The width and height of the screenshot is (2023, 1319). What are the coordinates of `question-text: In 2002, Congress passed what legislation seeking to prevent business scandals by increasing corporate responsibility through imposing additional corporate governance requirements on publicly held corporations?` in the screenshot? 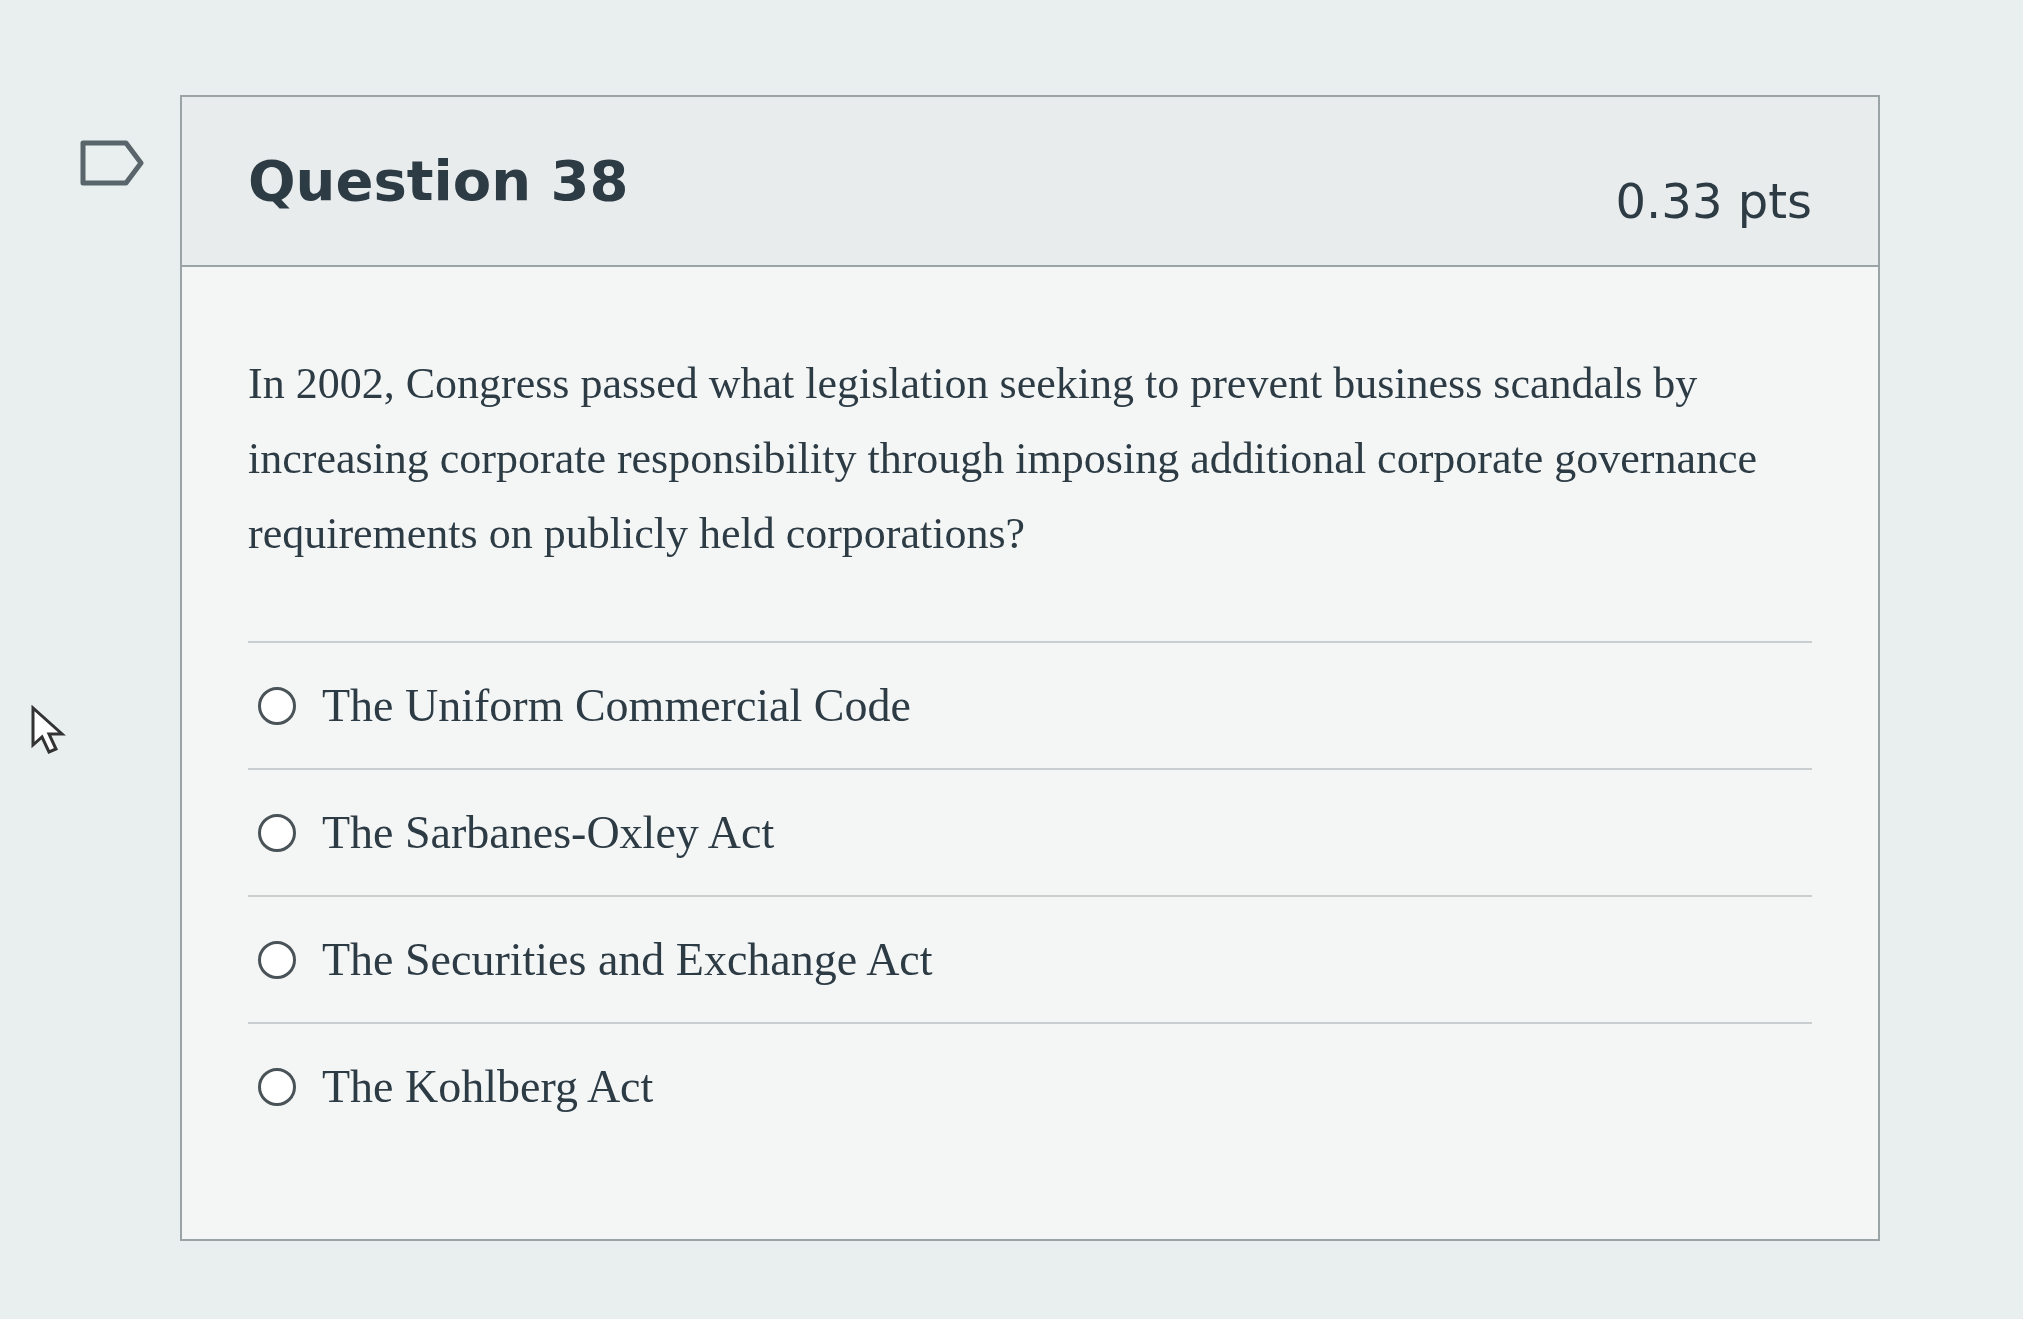 It's located at (1003, 459).